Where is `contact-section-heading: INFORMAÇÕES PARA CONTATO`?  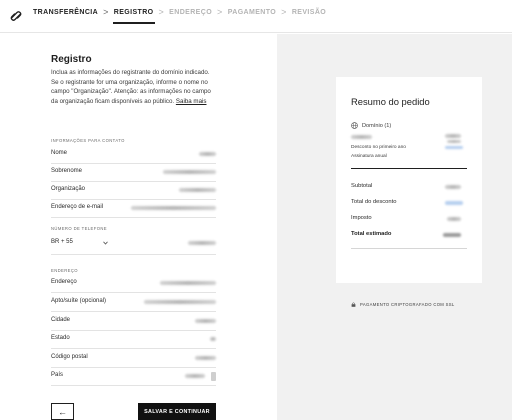
contact-section-heading: INFORMAÇÕES PARA CONTATO is located at coordinates (88, 140).